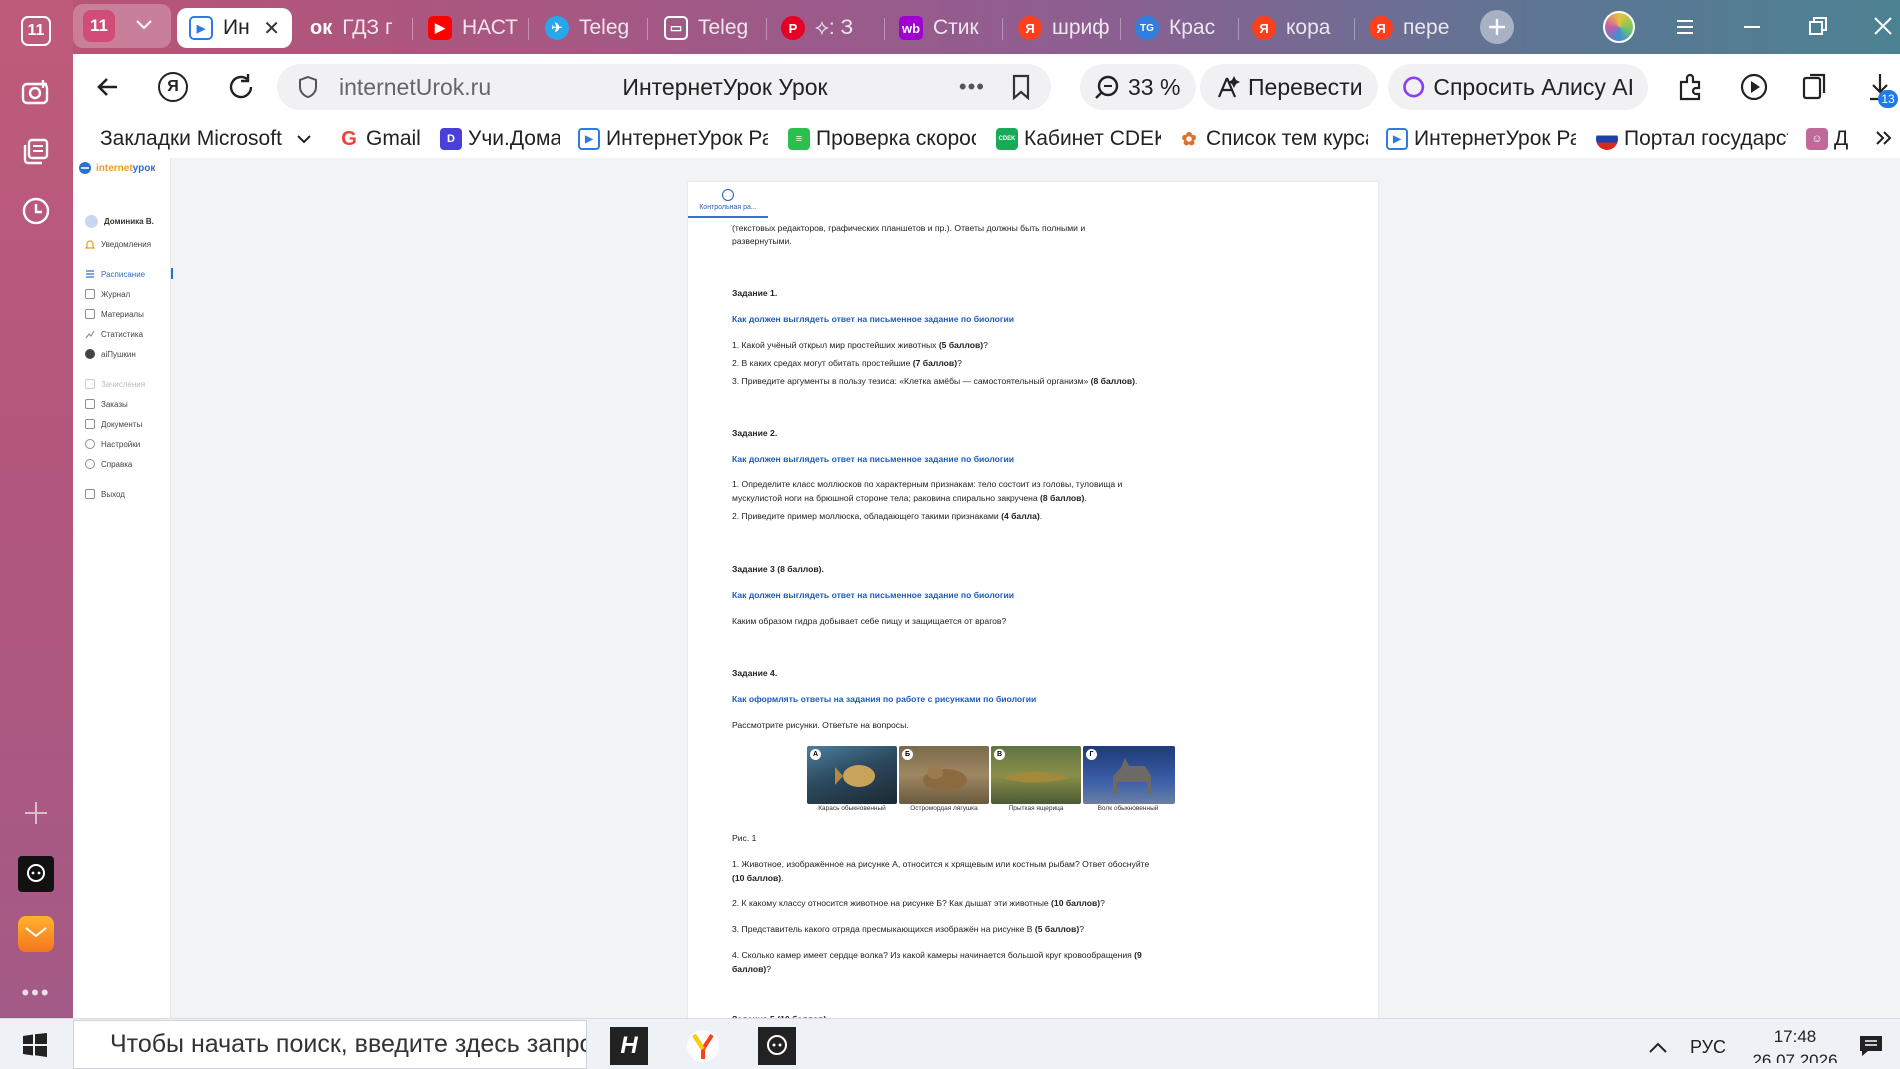 This screenshot has width=1900, height=1069. What do you see at coordinates (1021, 87) in the screenshot?
I see `bookmark-icon` at bounding box center [1021, 87].